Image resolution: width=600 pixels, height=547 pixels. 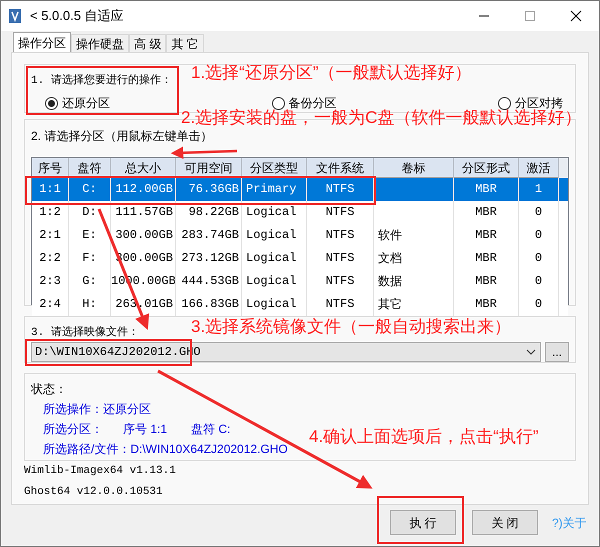 I want to click on chevron-down-icon, so click(x=531, y=352).